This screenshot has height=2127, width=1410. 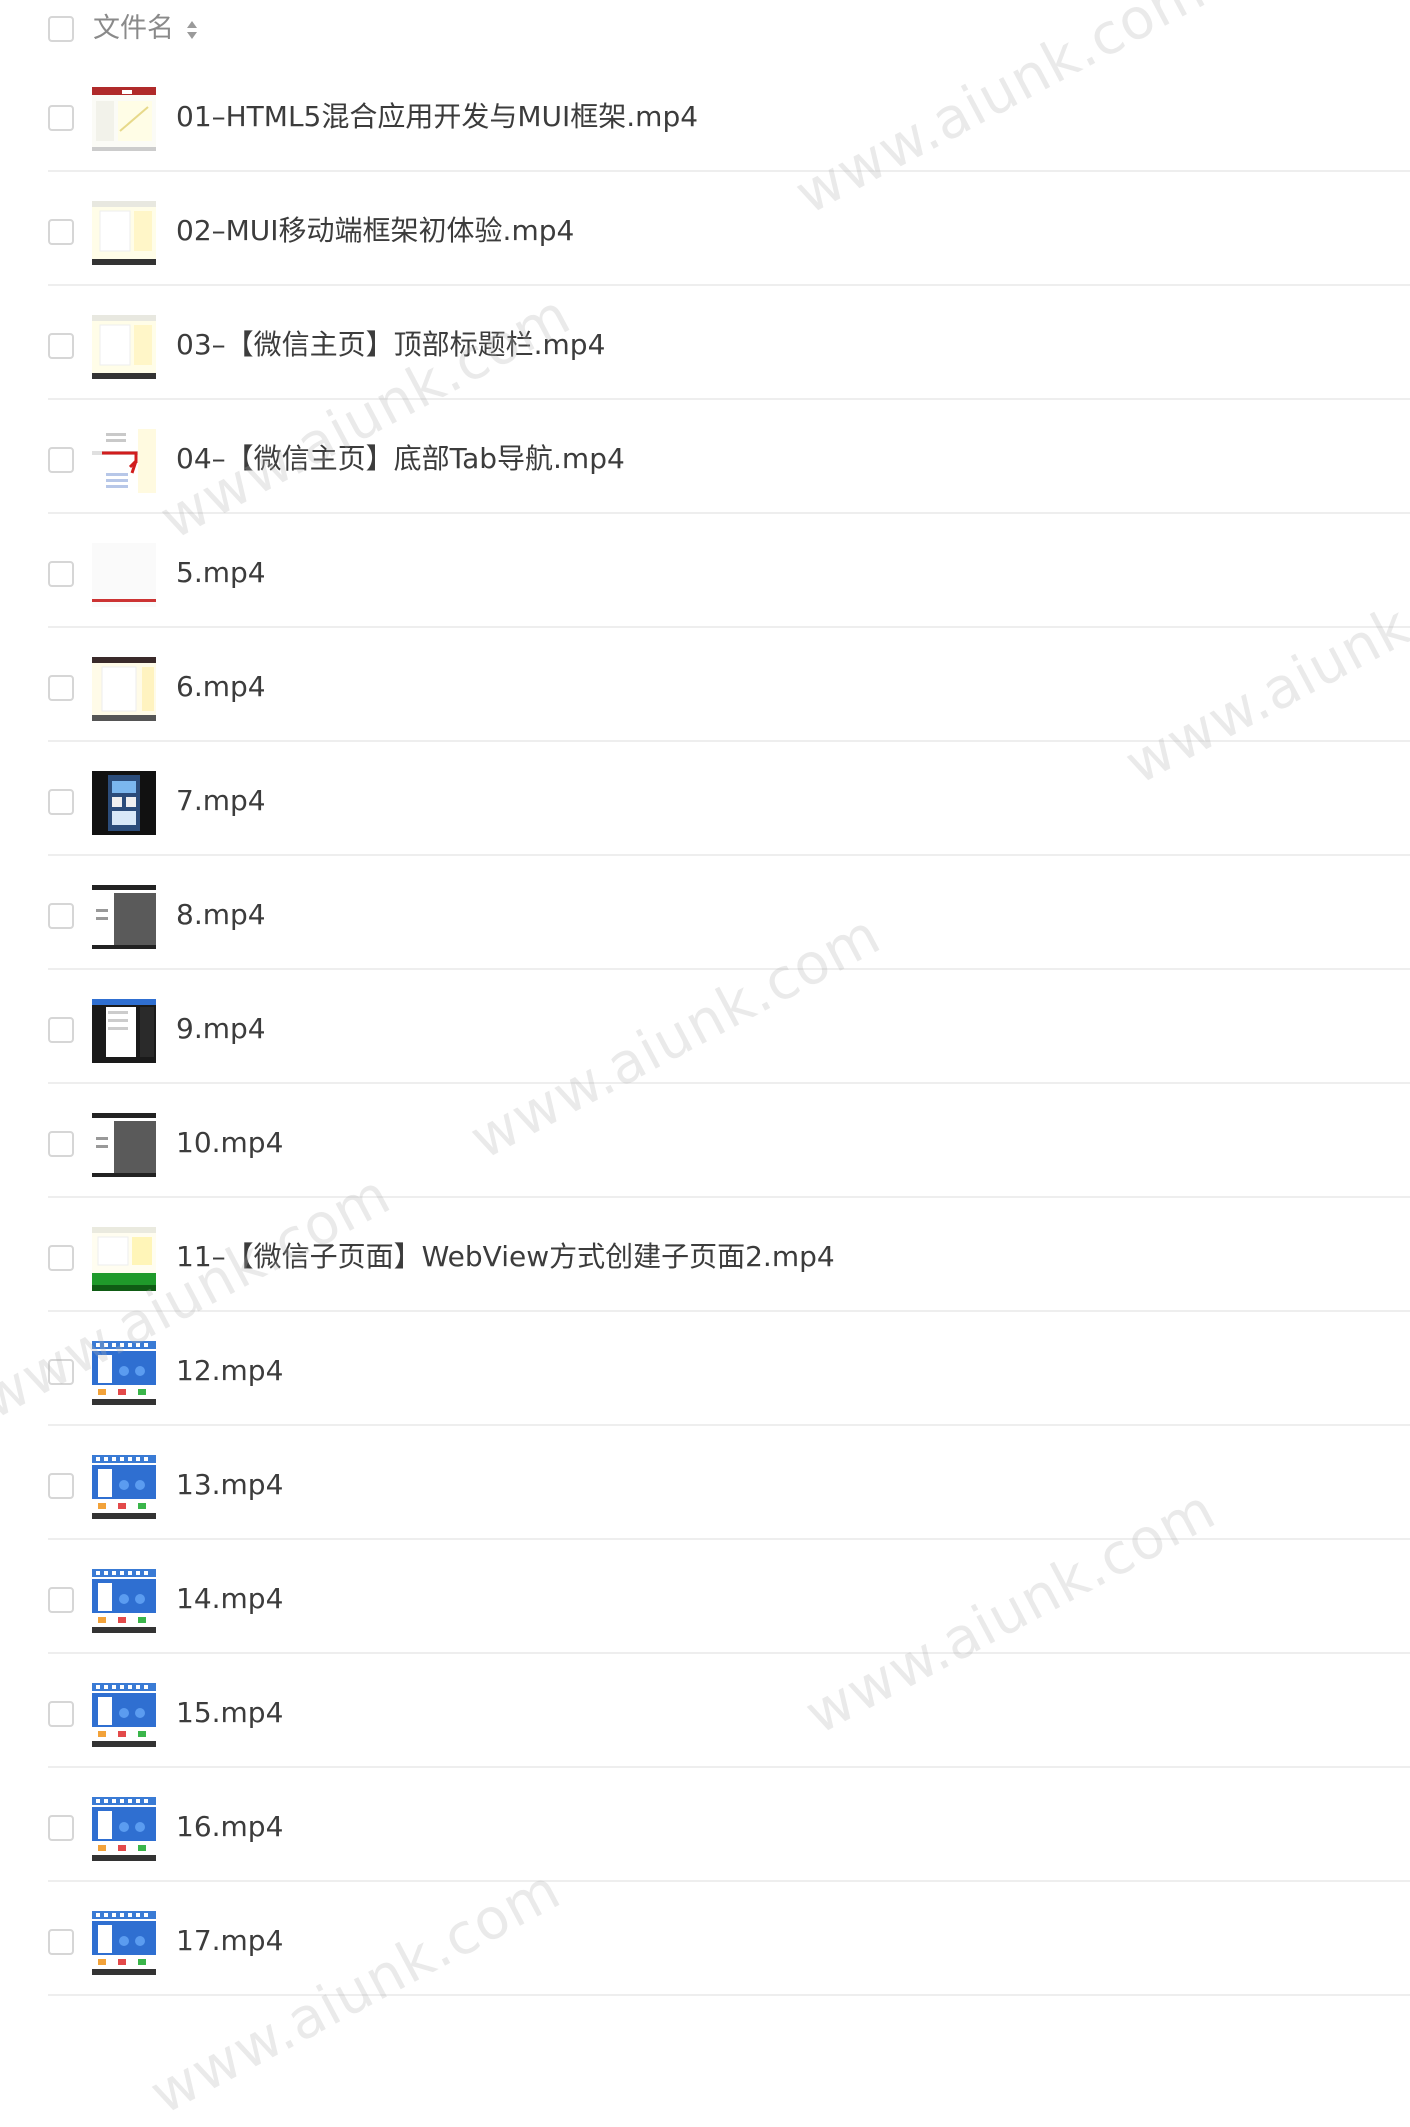 I want to click on file-name: 13.mp4, so click(x=229, y=1485).